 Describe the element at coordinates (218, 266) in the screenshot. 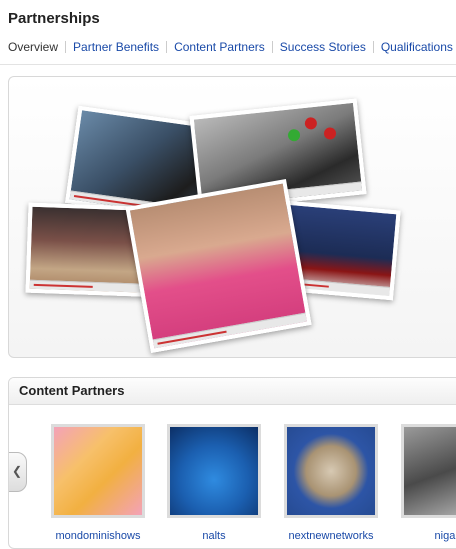

I see `video-thumbnail-kid` at that location.